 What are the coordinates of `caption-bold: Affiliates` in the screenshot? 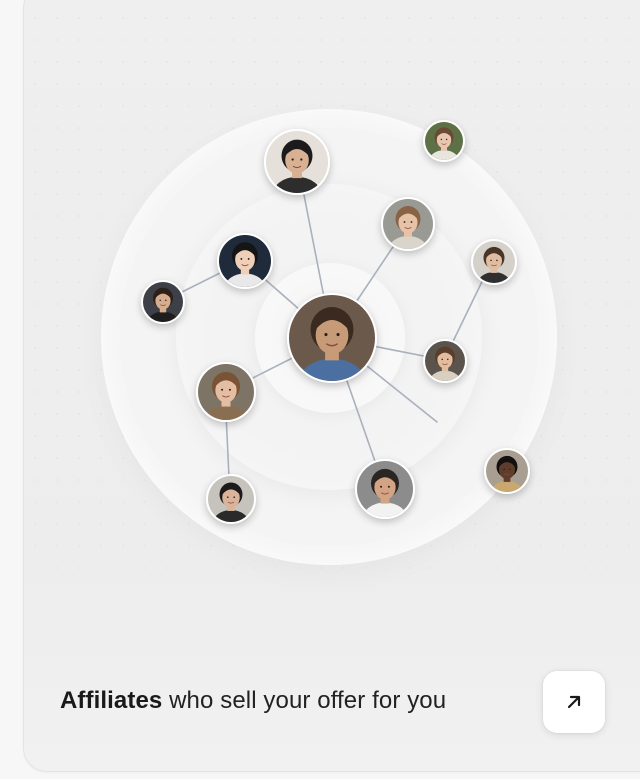 It's located at (111, 700).